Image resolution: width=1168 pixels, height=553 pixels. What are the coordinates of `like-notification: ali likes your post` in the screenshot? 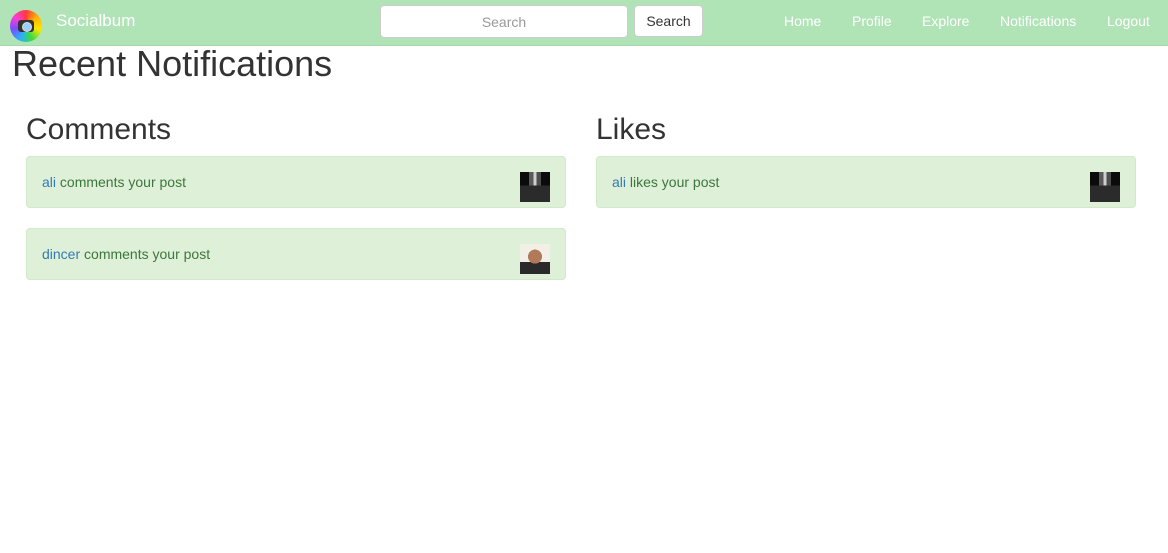 It's located at (866, 182).